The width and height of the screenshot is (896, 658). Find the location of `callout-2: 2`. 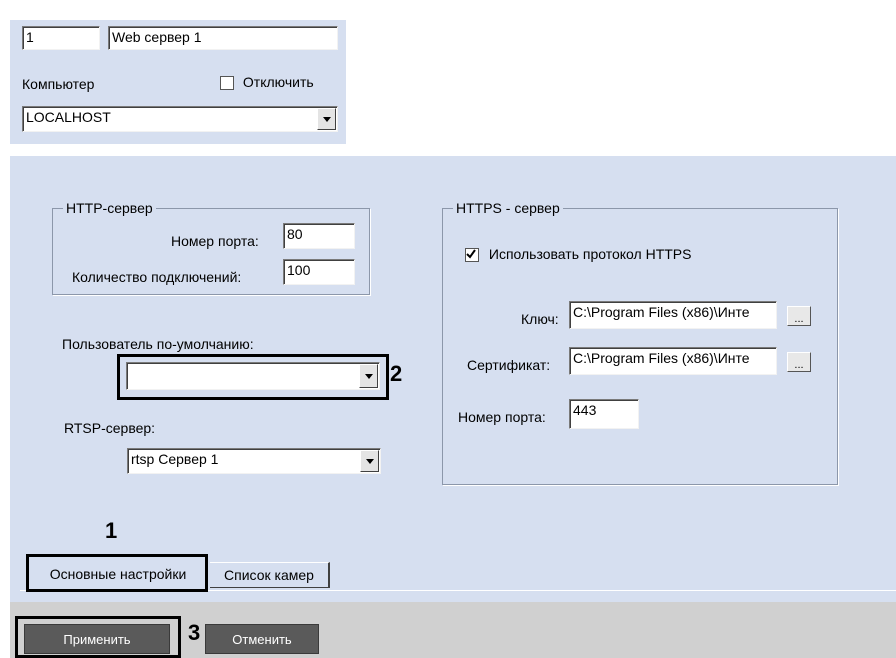

callout-2: 2 is located at coordinates (396, 373).